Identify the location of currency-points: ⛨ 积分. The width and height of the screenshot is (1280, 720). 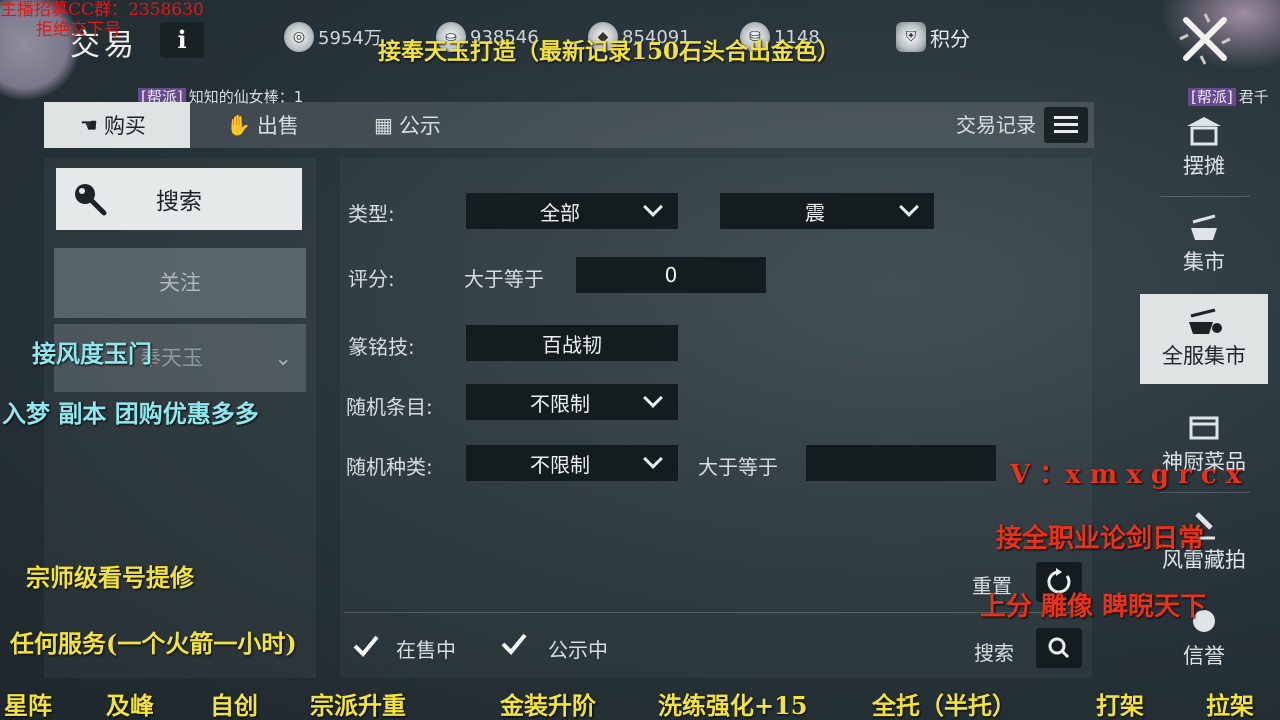
(933, 37).